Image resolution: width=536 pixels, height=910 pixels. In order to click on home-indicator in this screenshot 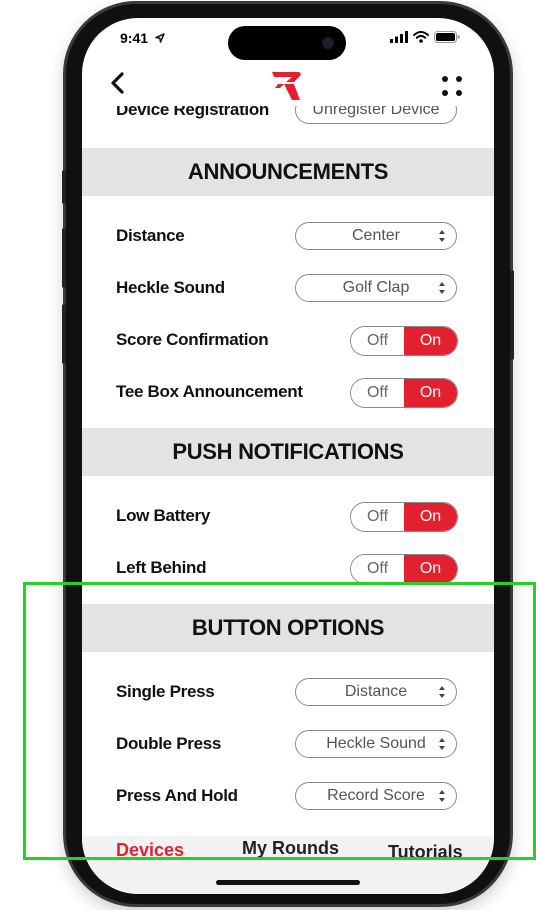, I will do `click(288, 882)`.